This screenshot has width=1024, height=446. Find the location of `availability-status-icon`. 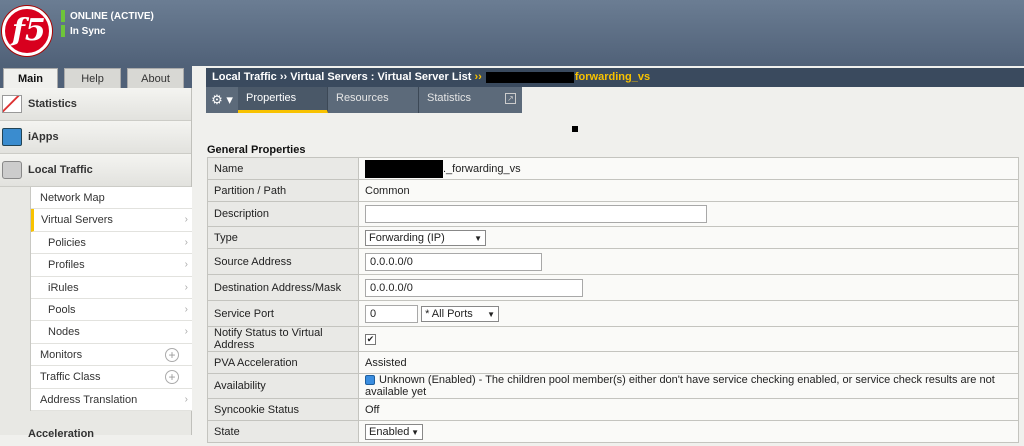

availability-status-icon is located at coordinates (370, 380).